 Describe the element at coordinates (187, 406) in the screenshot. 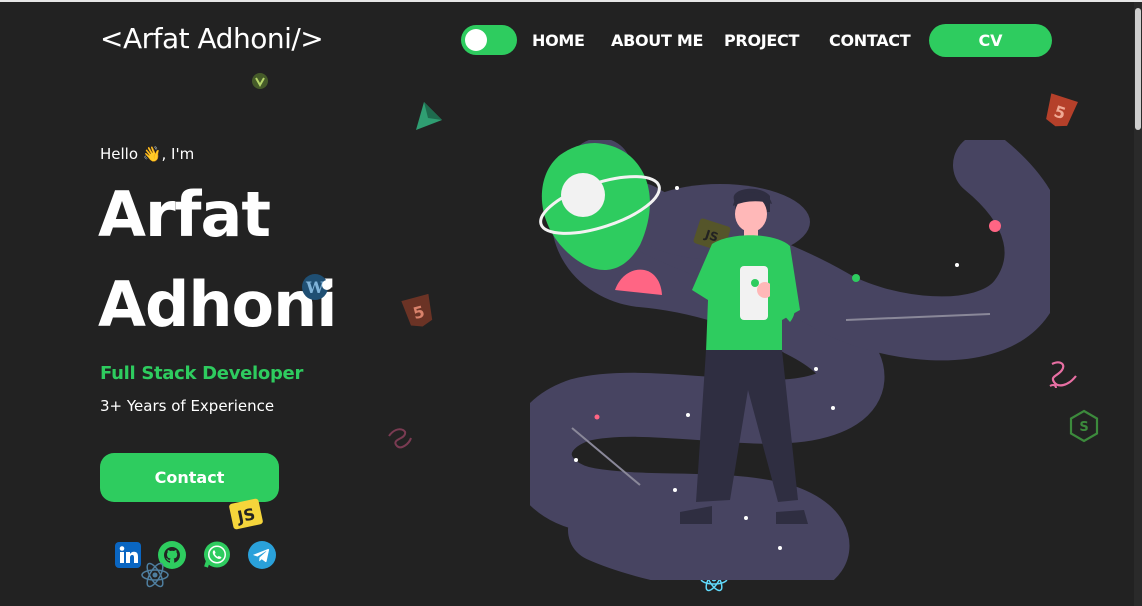

I see `experience-text: 3+ Years of Experience` at that location.